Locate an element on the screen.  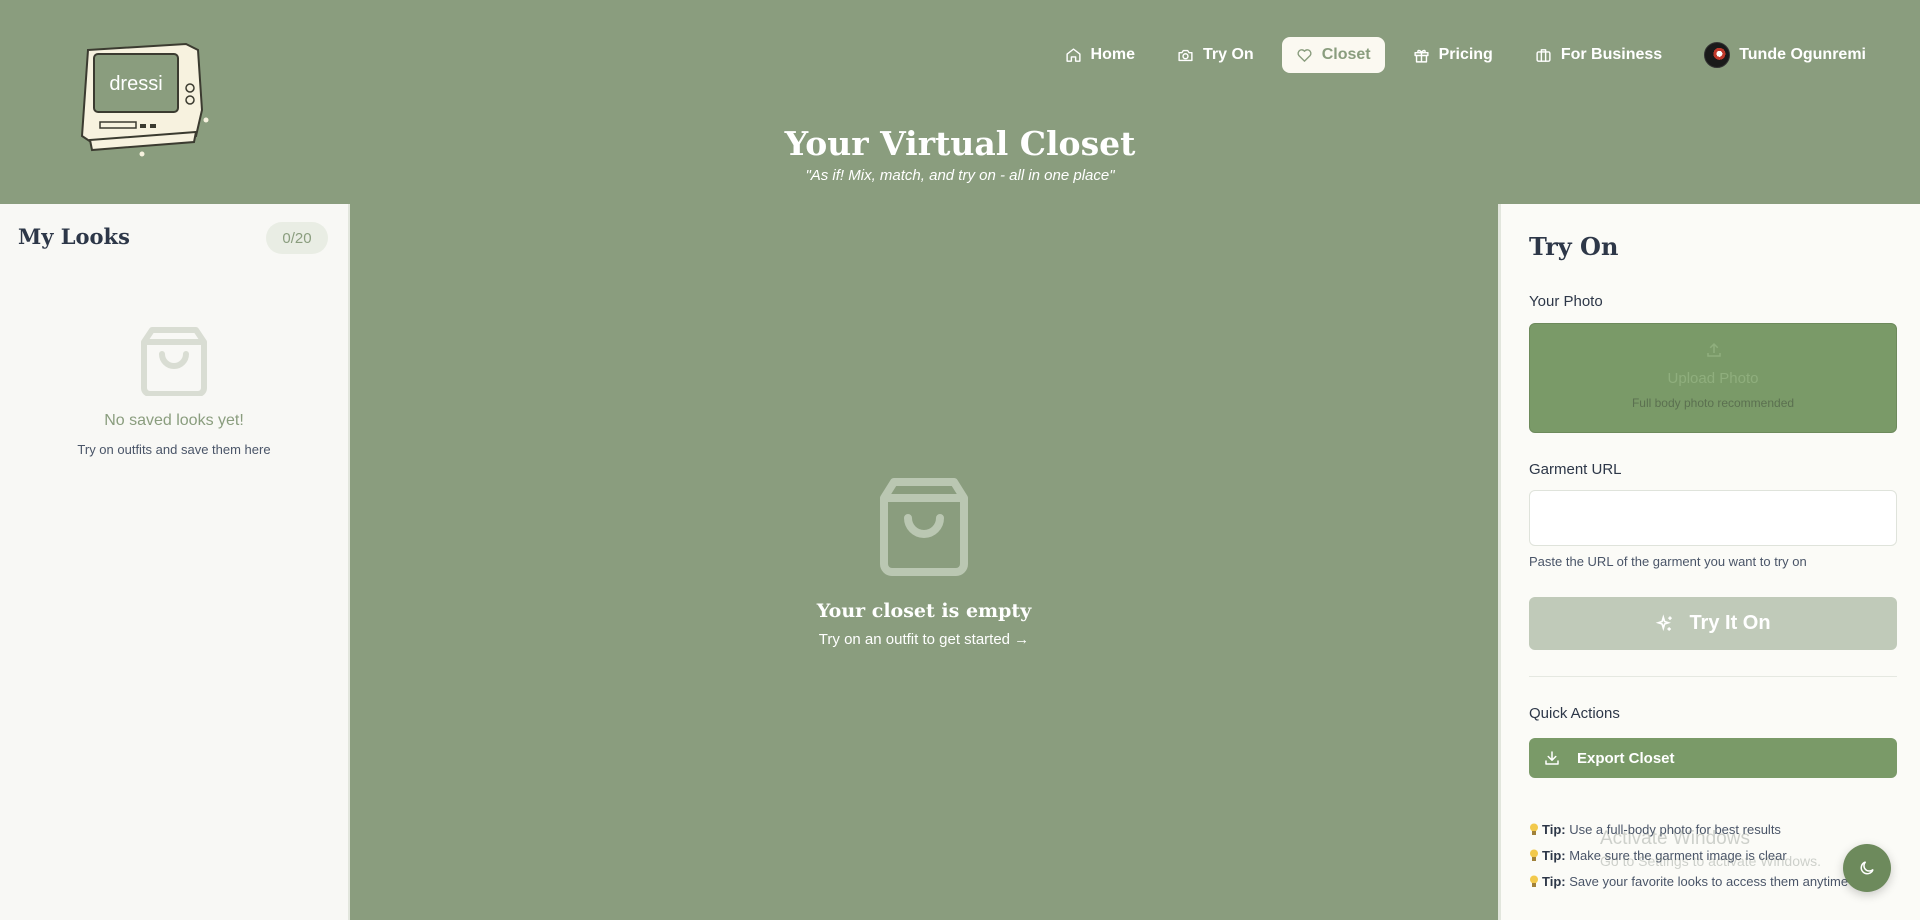
user-menu: Tunde Ogunremi is located at coordinates (1785, 55).